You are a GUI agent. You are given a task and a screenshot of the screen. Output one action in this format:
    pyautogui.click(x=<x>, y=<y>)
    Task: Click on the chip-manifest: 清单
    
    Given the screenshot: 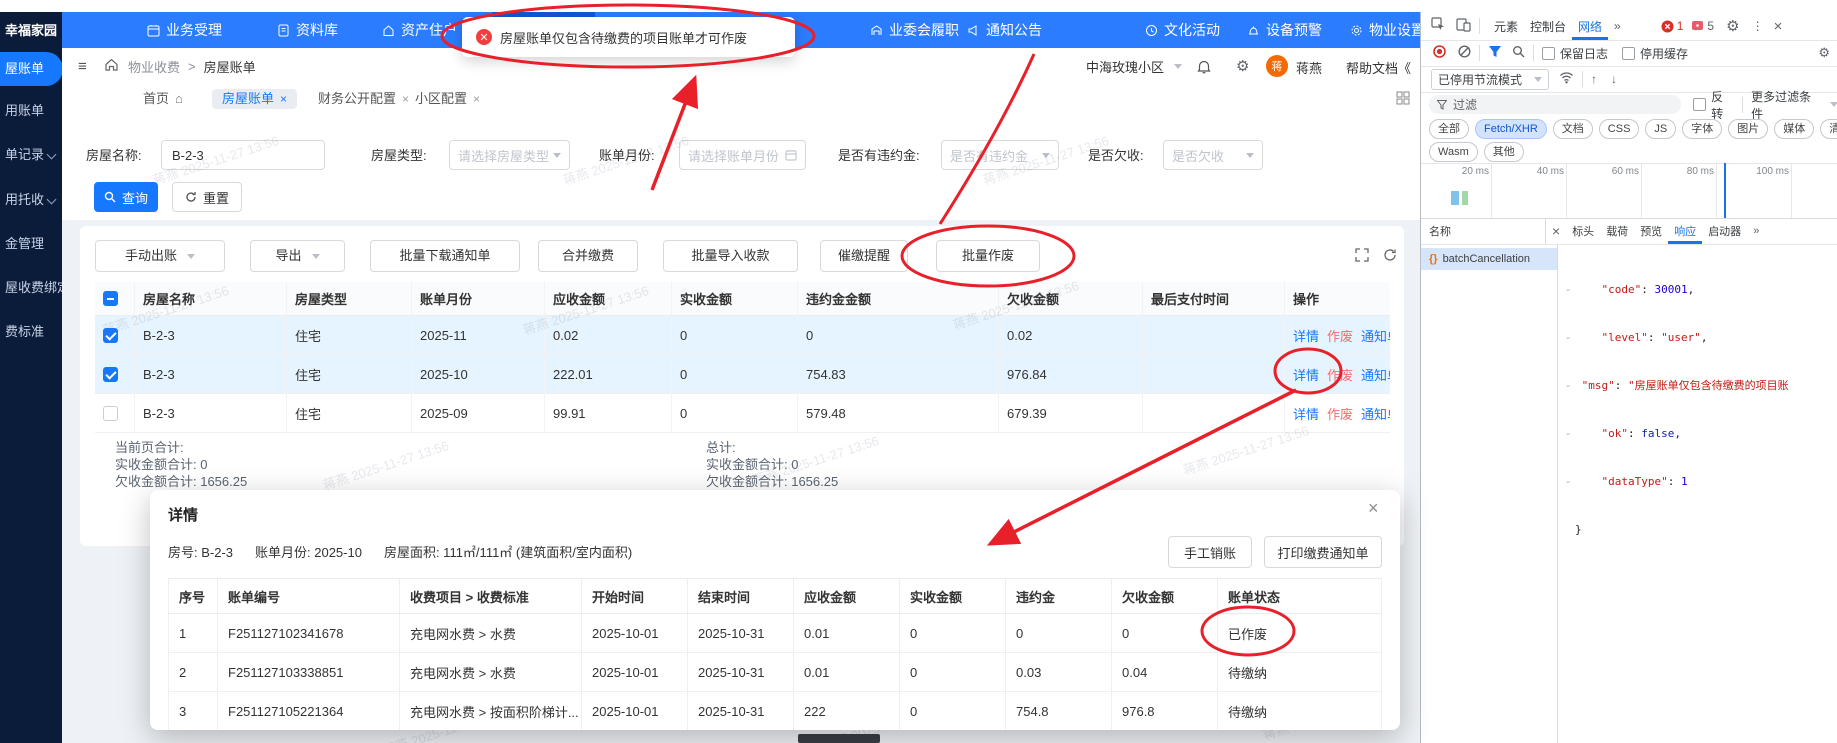 What is the action you would take?
    pyautogui.click(x=1828, y=129)
    